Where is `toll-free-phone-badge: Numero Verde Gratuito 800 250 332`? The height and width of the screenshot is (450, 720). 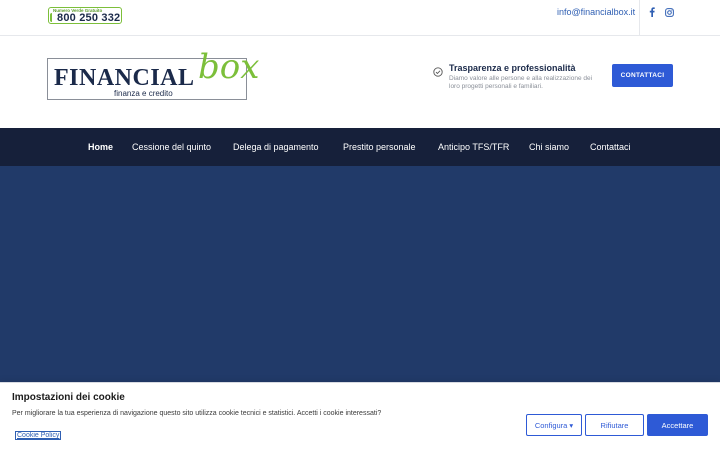
toll-free-phone-badge: Numero Verde Gratuito 800 250 332 is located at coordinates (85, 15).